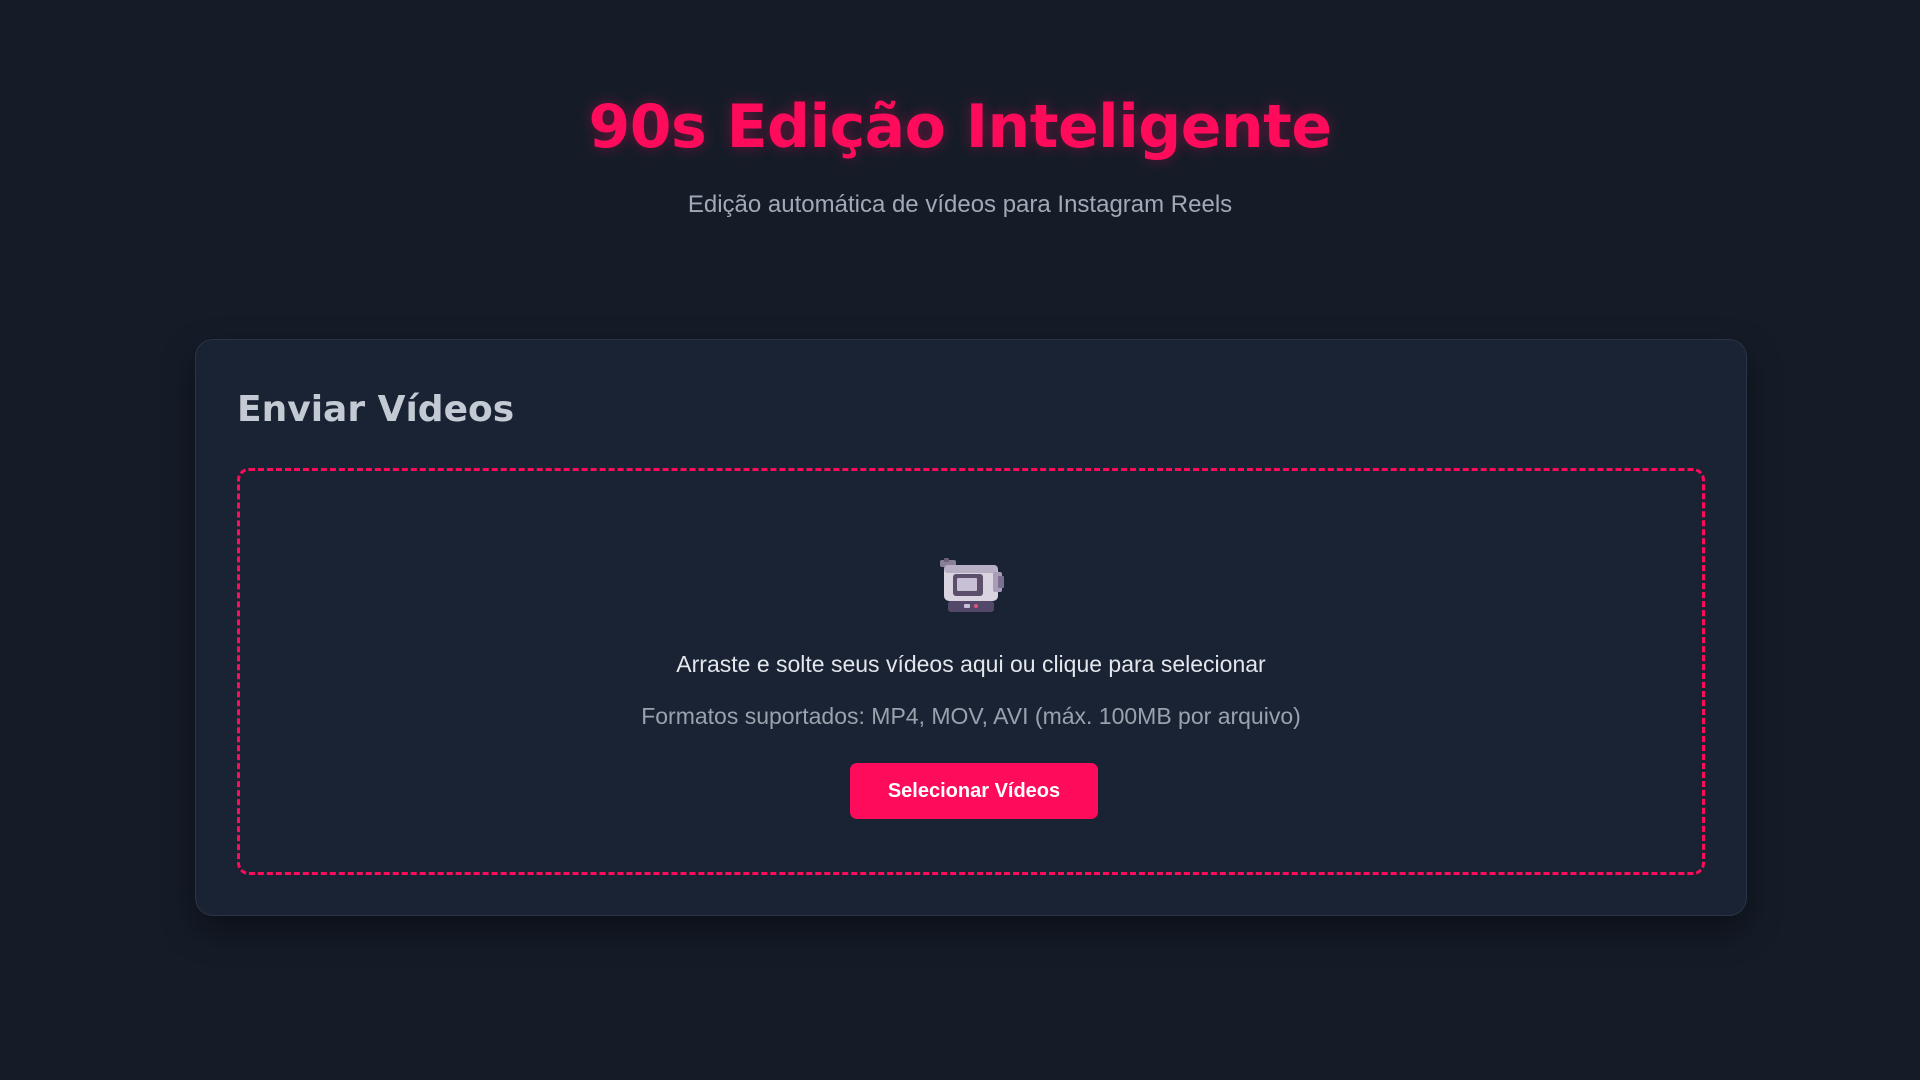  Describe the element at coordinates (972, 585) in the screenshot. I see `video-camera-icon` at that location.